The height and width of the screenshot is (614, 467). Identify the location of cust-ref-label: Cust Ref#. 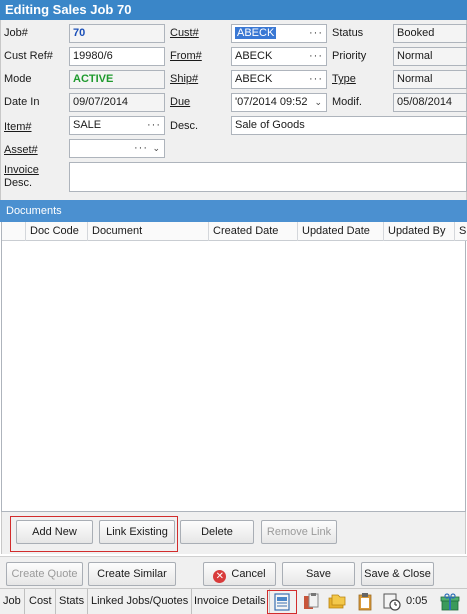
(28, 56).